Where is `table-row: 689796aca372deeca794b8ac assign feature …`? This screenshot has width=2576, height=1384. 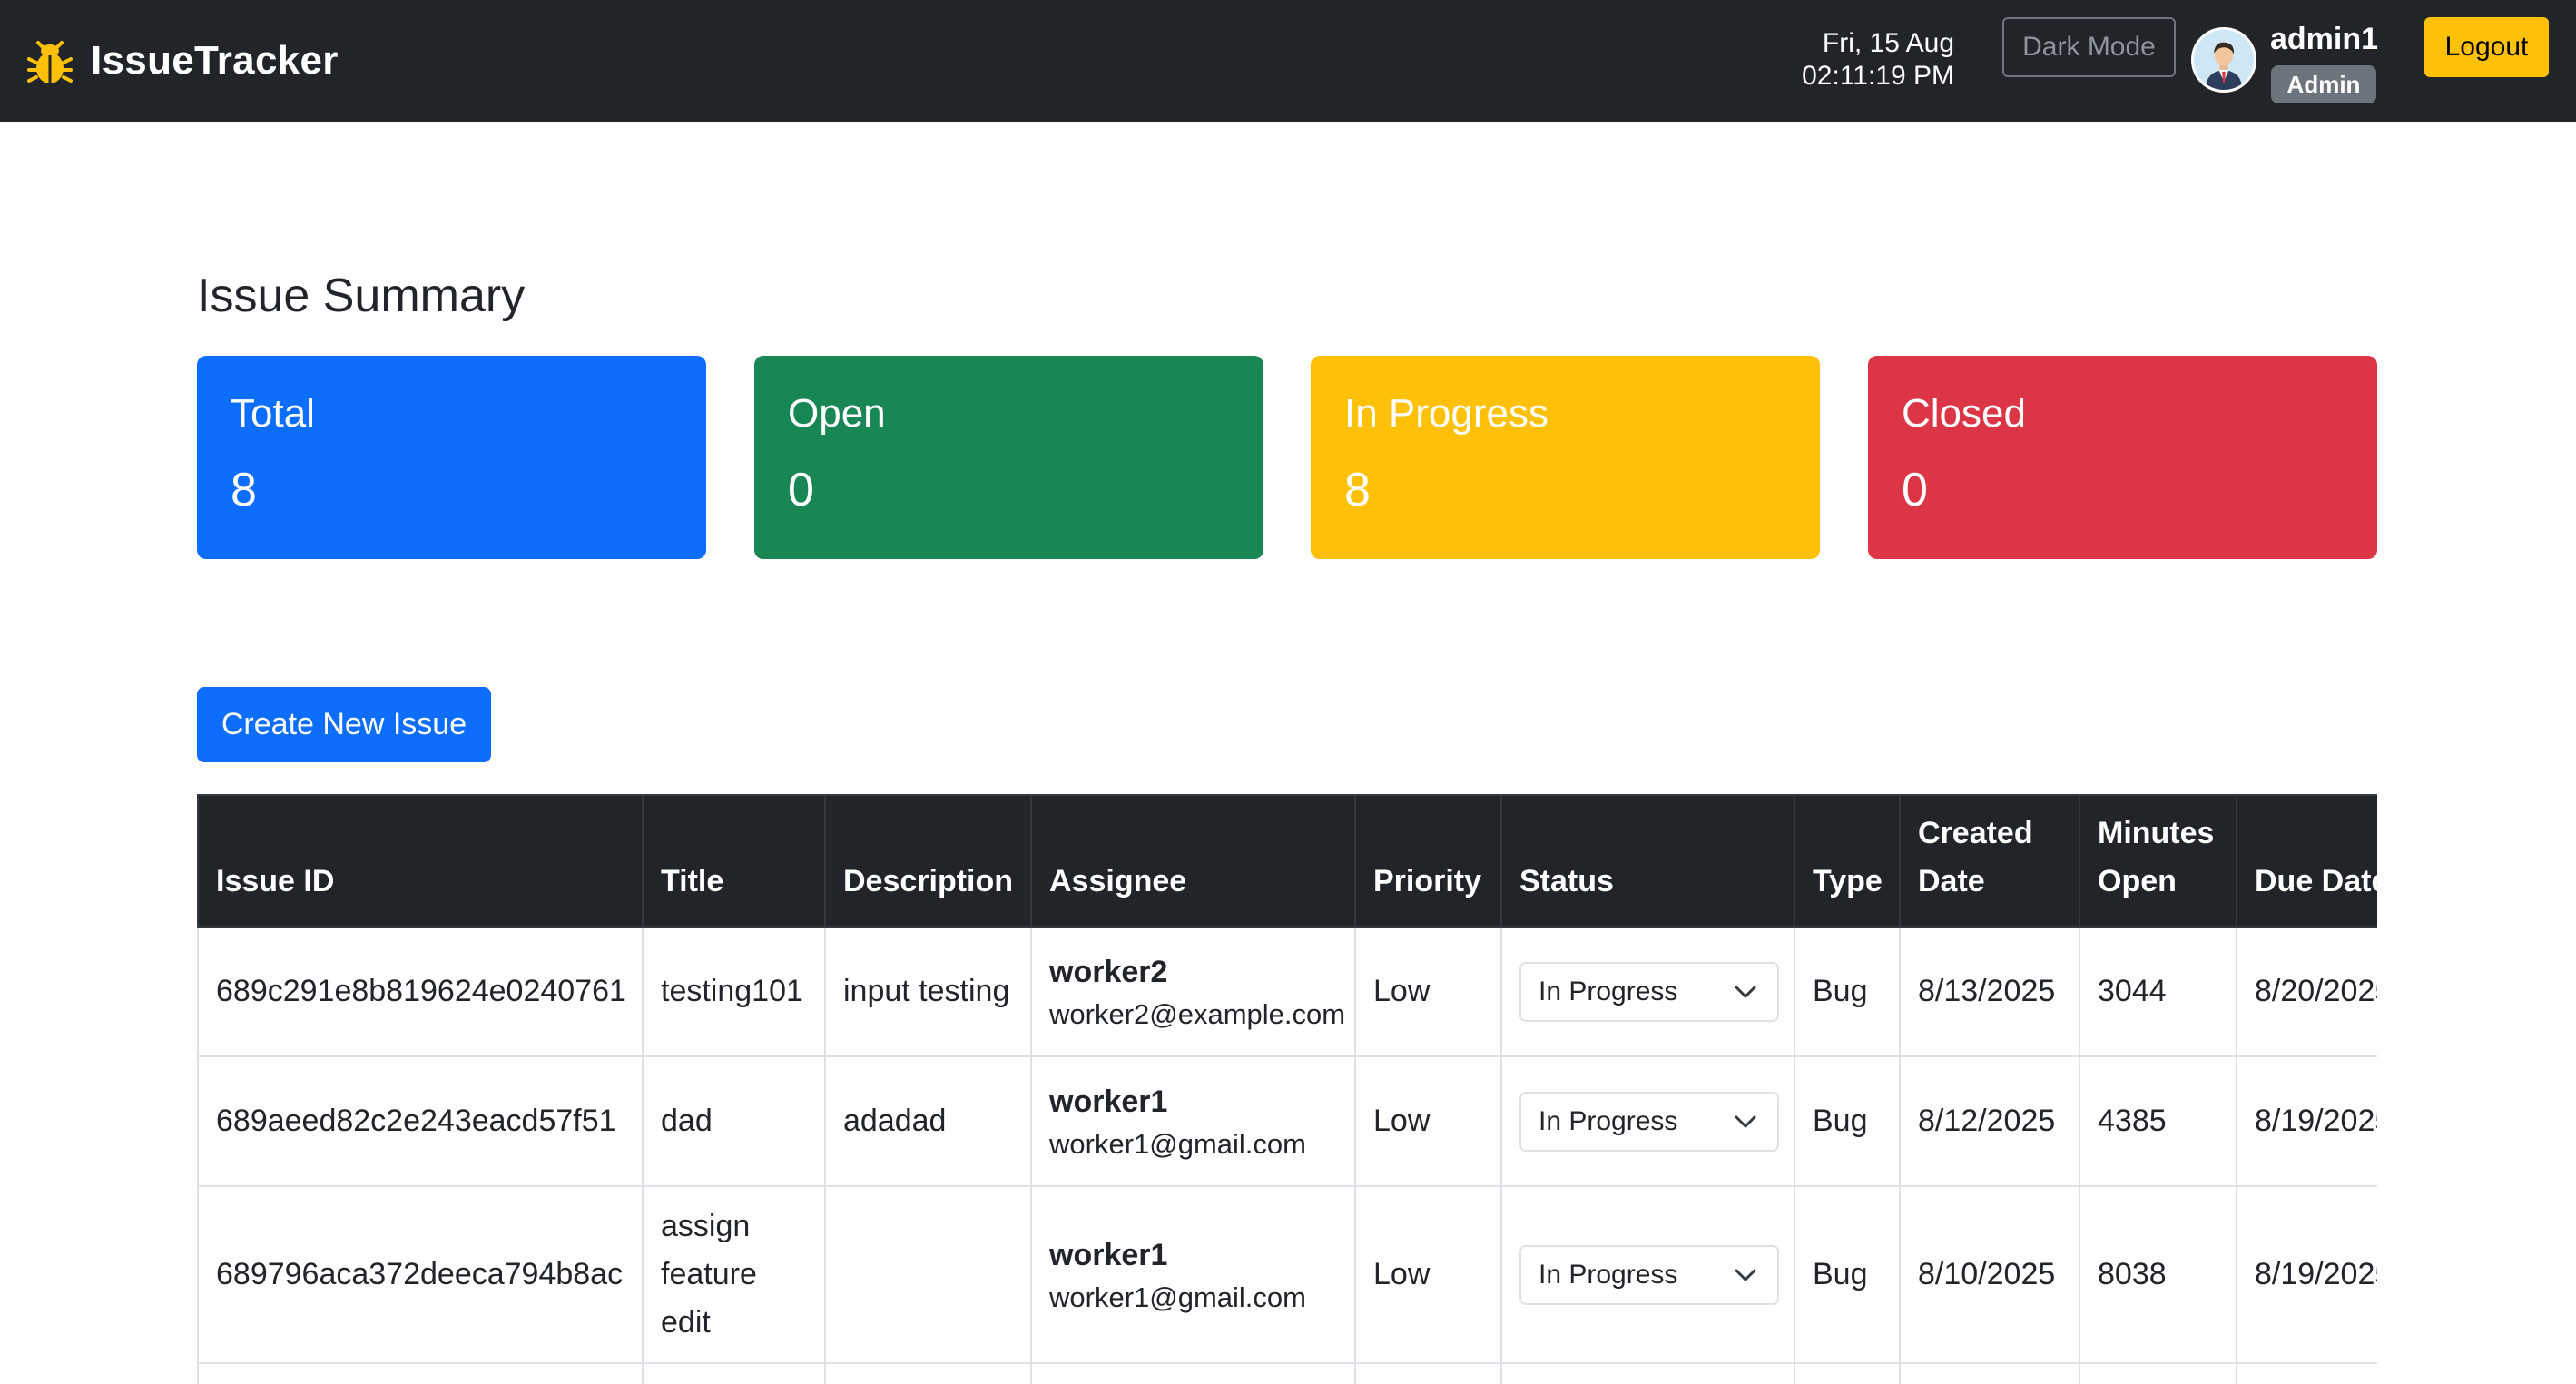
table-row: 689796aca372deeca794b8ac assign feature … is located at coordinates (1287, 1274).